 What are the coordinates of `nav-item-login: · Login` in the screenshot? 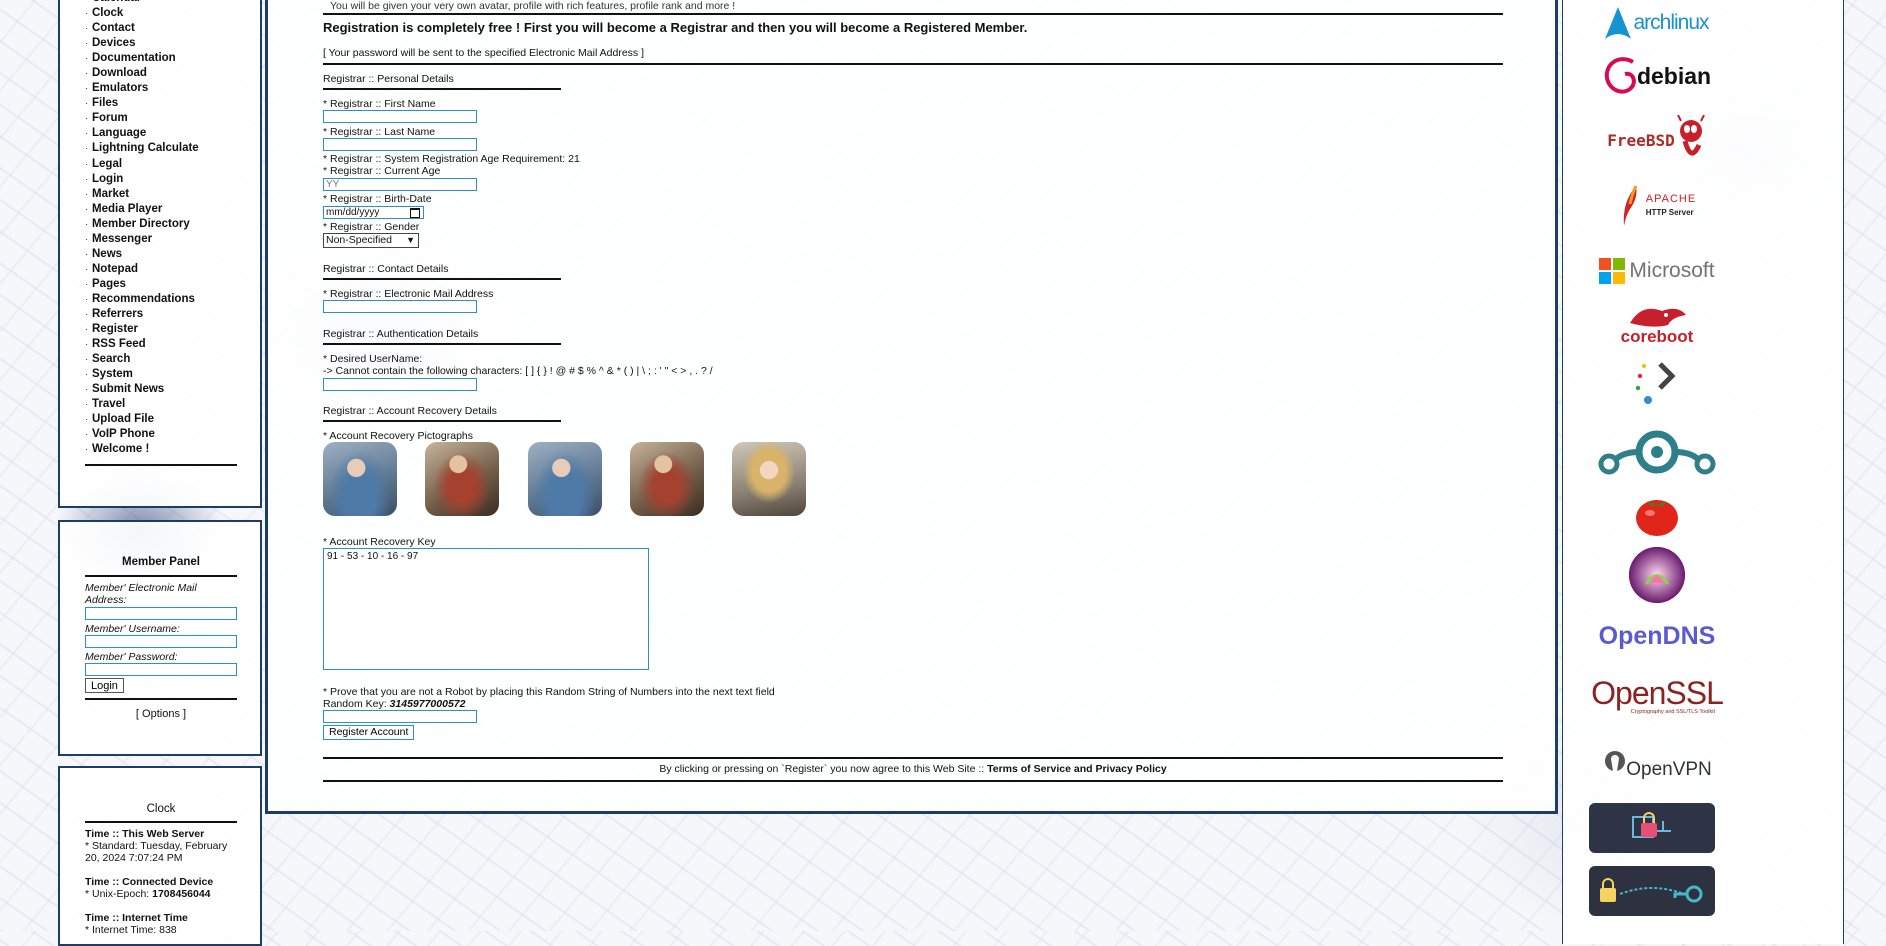 It's located at (142, 179).